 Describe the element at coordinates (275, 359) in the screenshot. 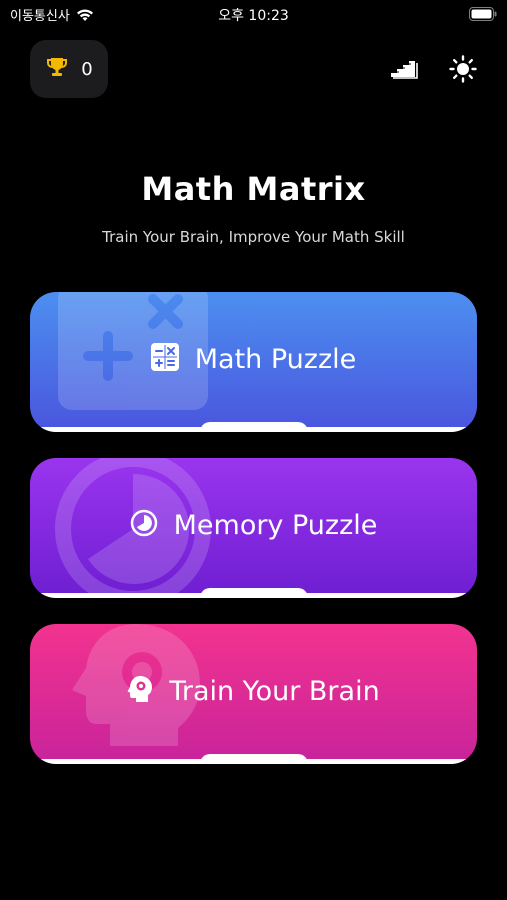

I see `math-puzzle-label: Math Puzzle` at that location.